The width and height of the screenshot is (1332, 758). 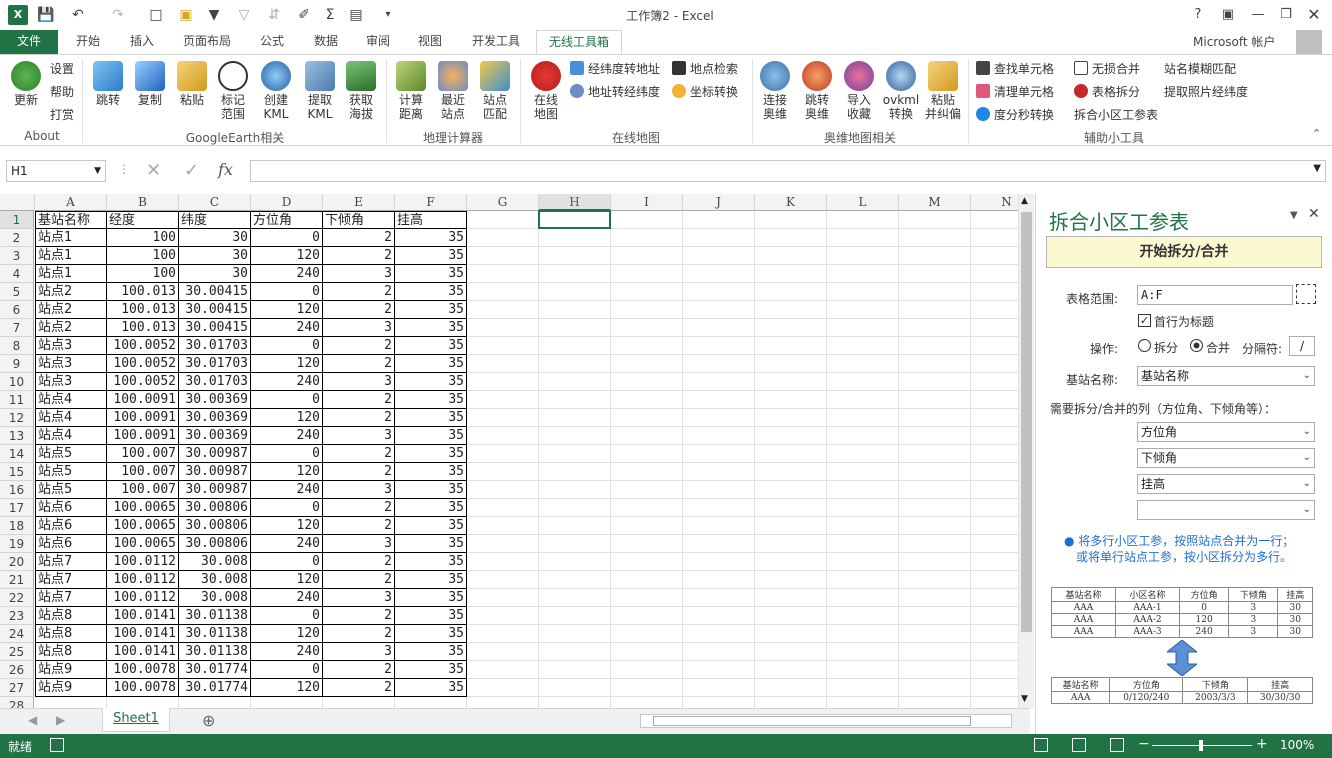 What do you see at coordinates (225, 169) in the screenshot?
I see `insert-function-icon: fx` at bounding box center [225, 169].